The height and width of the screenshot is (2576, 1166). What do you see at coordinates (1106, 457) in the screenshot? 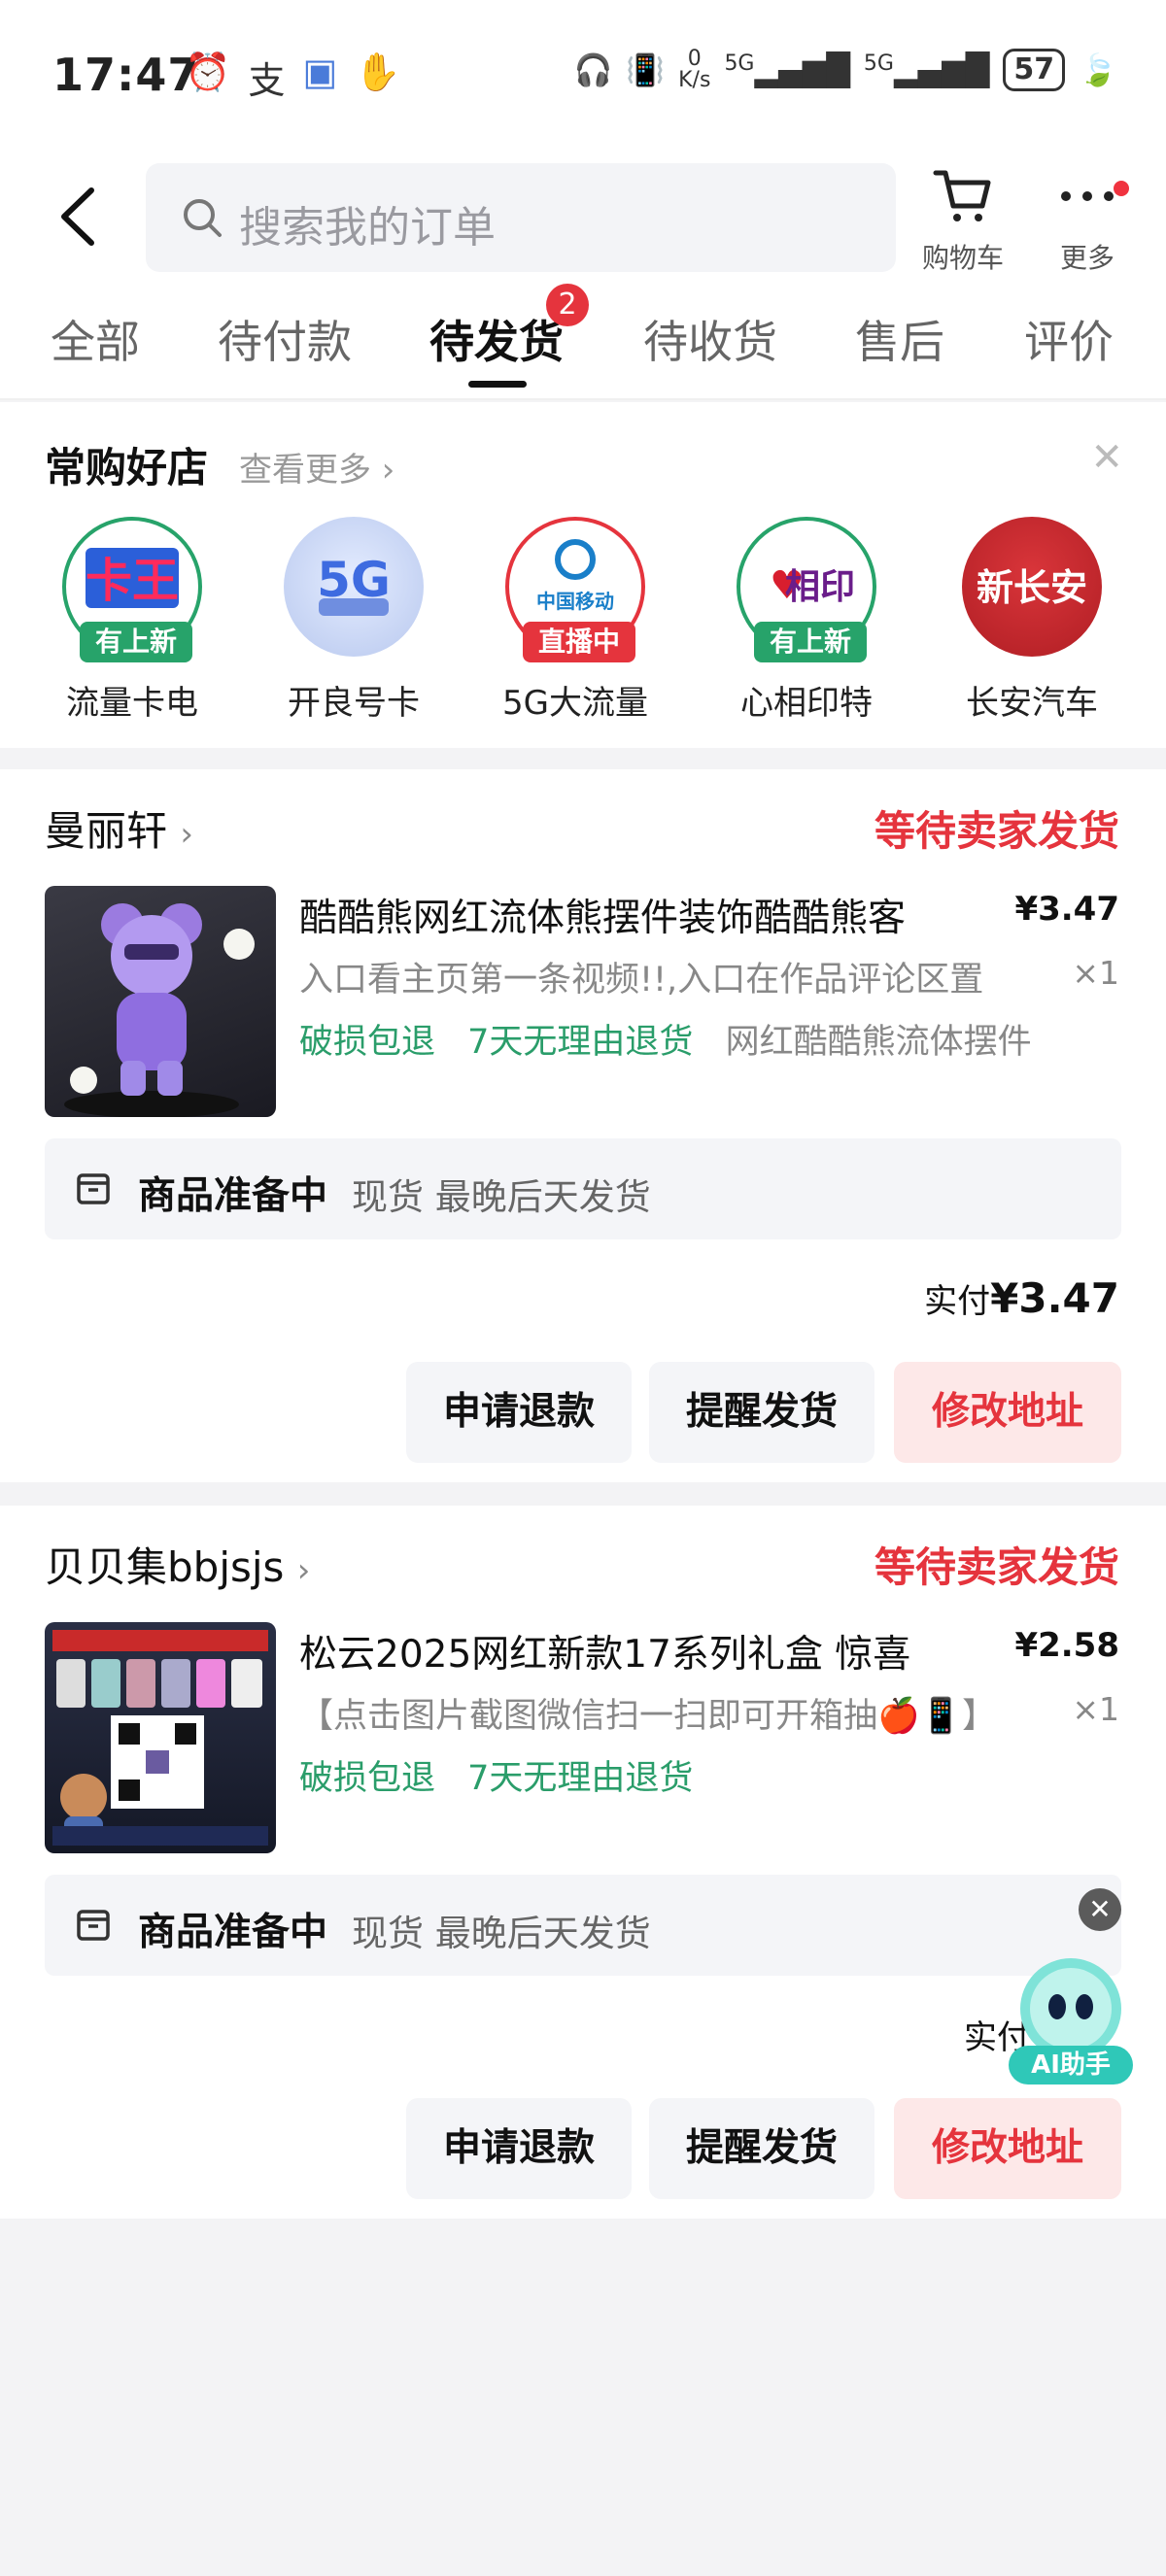
I see `close-icon: ✕` at bounding box center [1106, 457].